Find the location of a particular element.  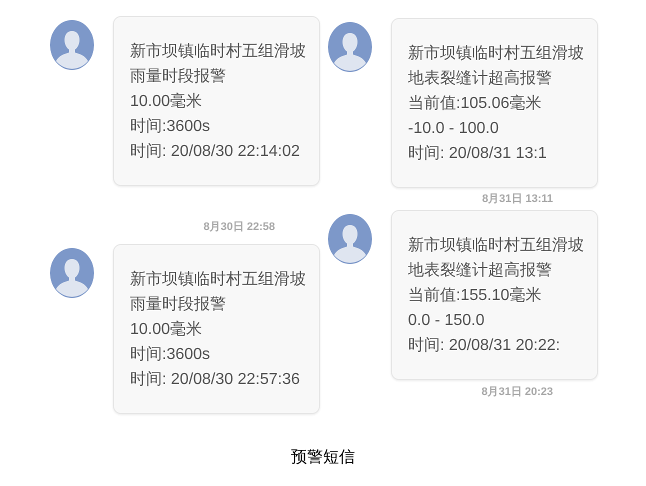

message-line: 时间: 20/08/30 22:14:02 is located at coordinates (215, 152).